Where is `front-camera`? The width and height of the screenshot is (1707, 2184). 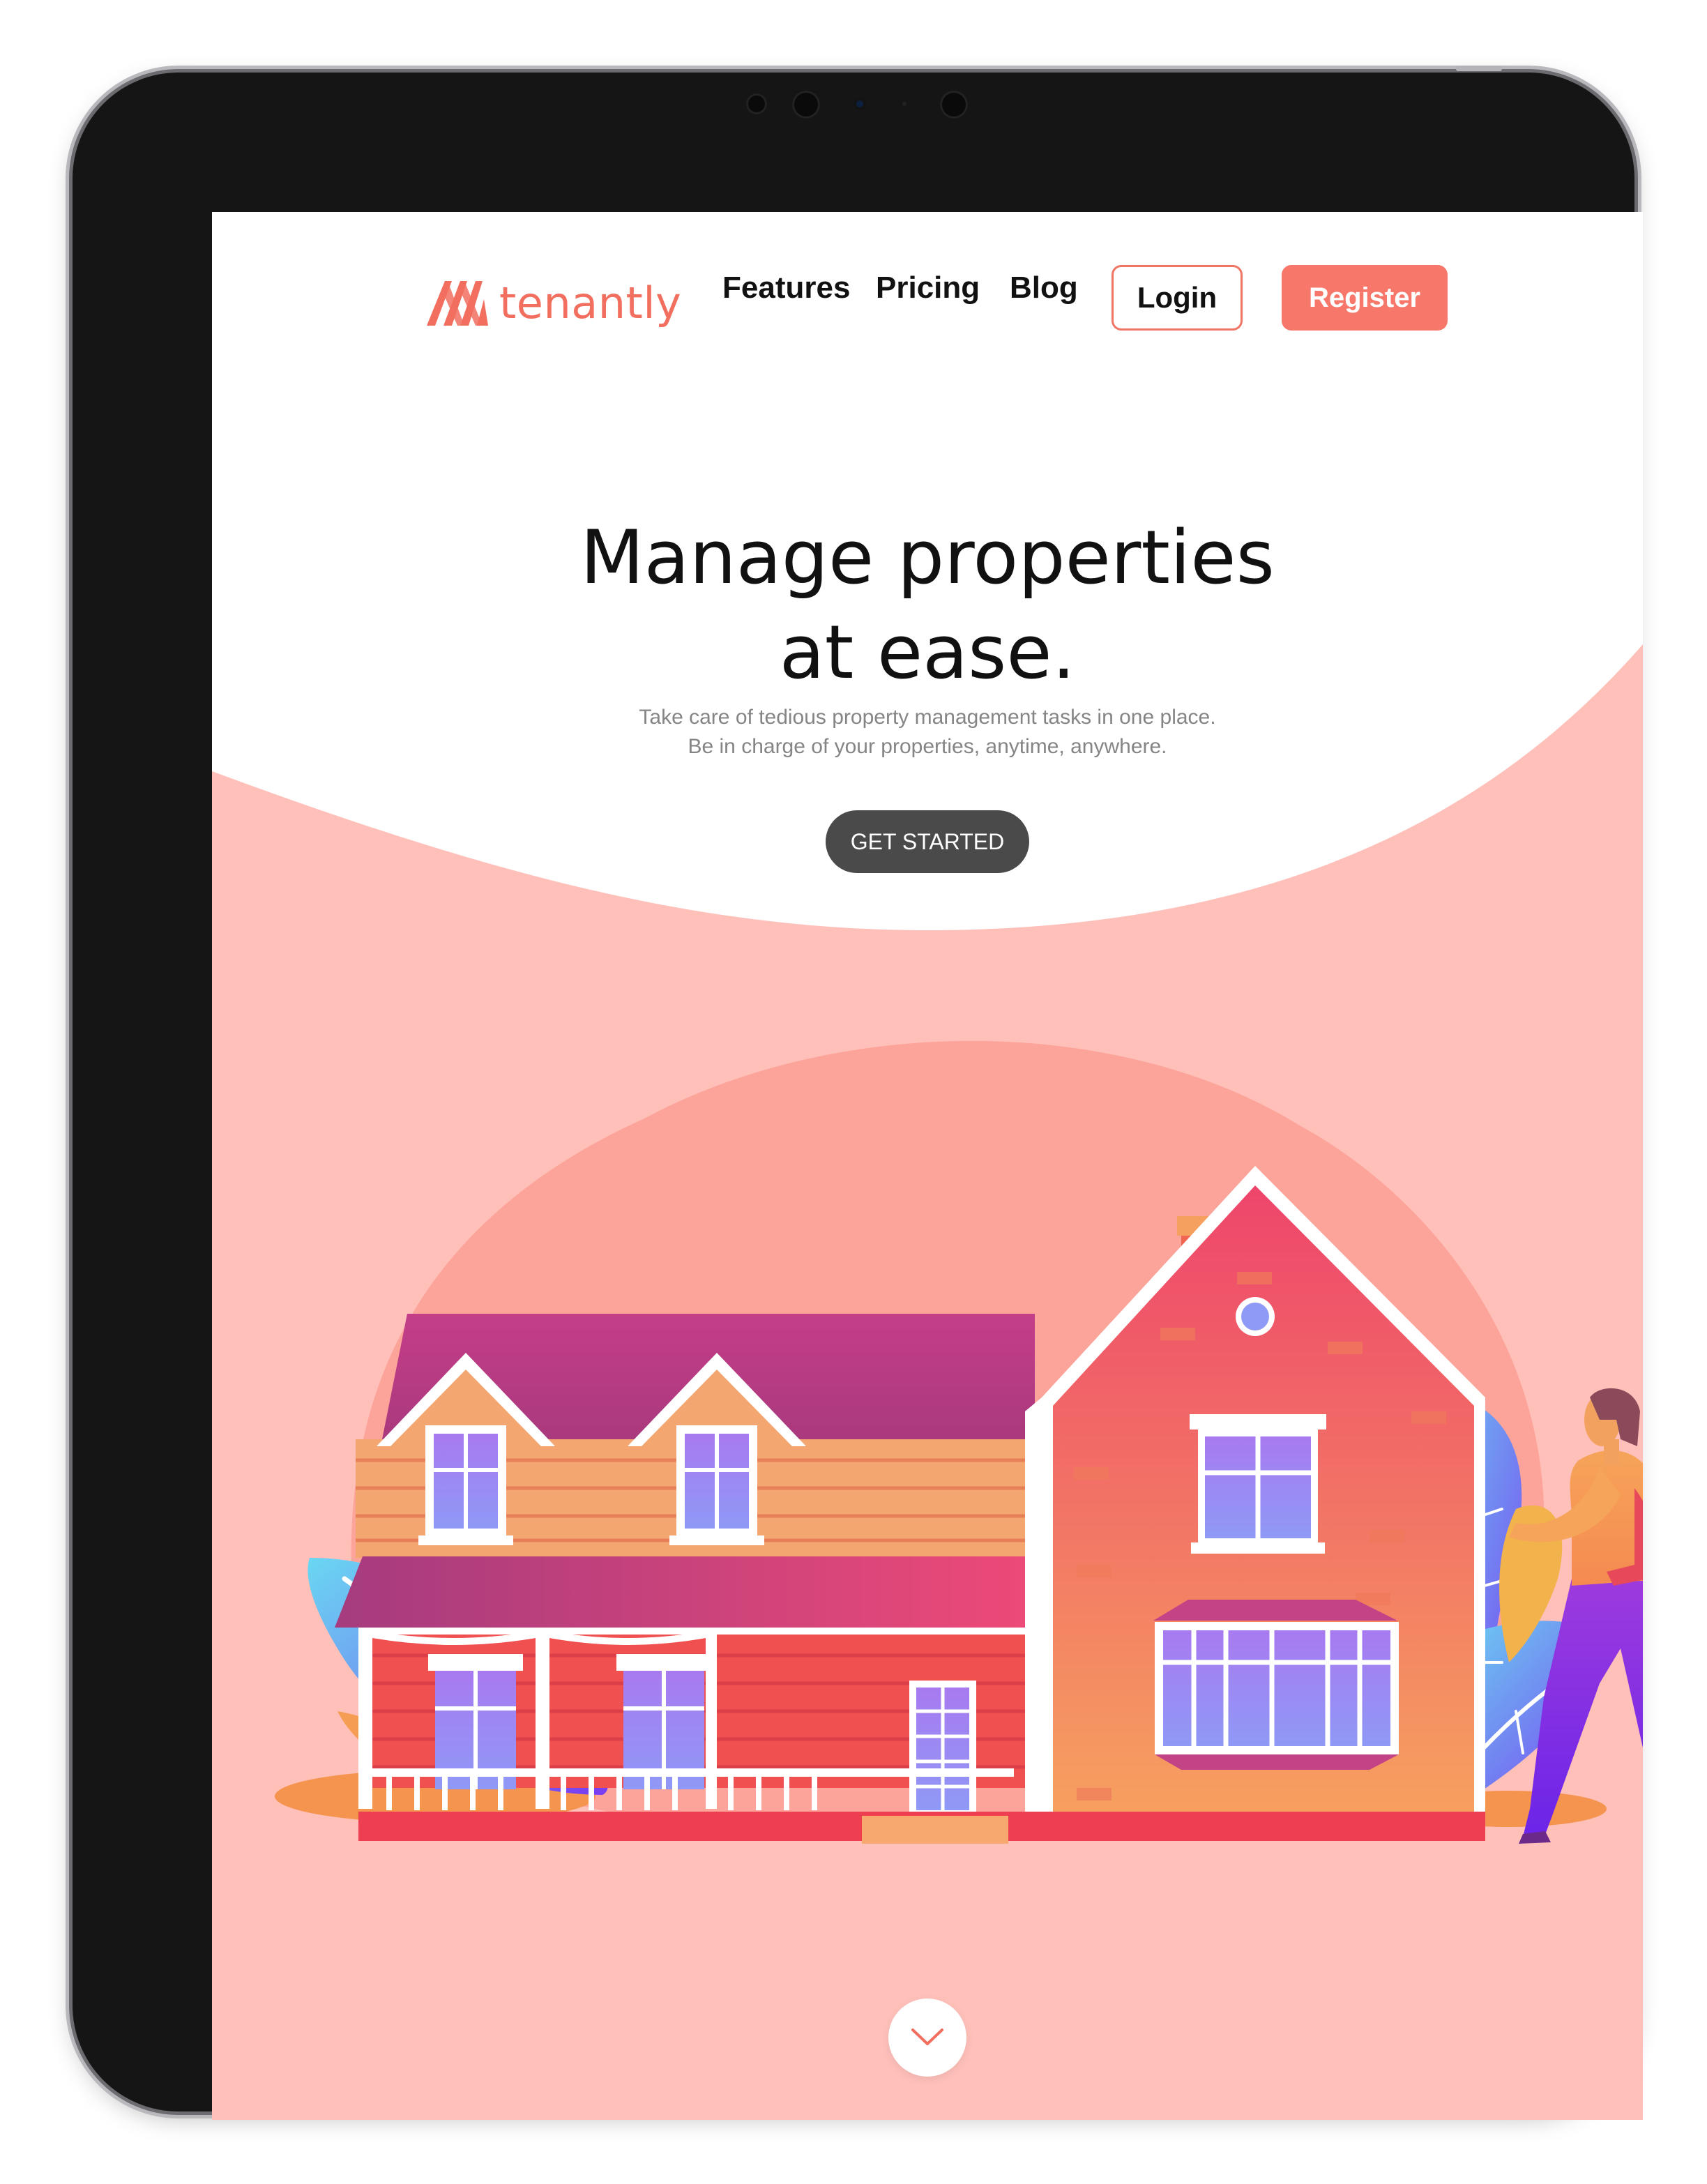
front-camera is located at coordinates (860, 104).